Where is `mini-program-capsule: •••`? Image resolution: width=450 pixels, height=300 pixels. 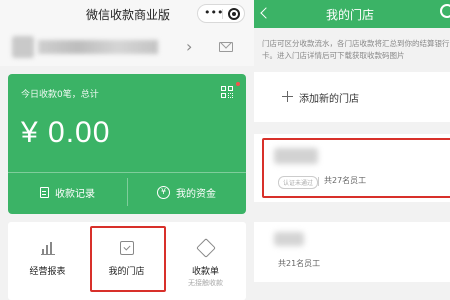
mini-program-capsule: ••• is located at coordinates (221, 13).